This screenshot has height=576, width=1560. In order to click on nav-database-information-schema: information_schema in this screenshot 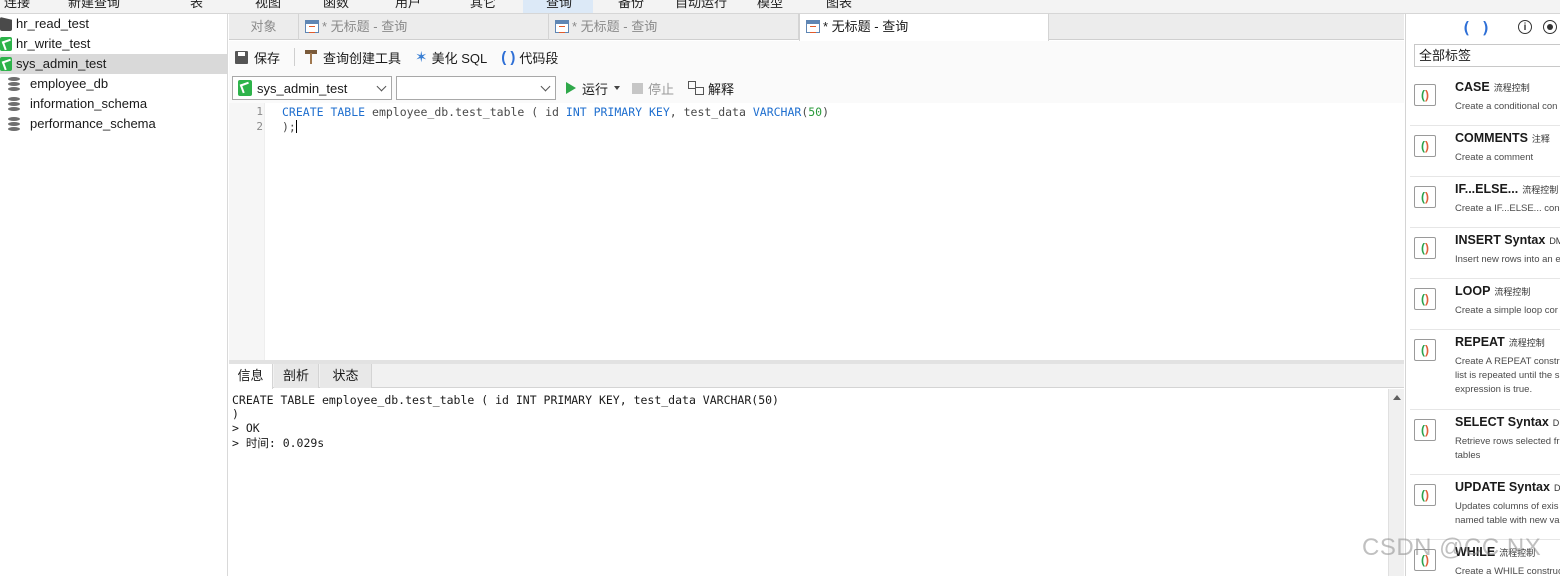, I will do `click(113, 104)`.